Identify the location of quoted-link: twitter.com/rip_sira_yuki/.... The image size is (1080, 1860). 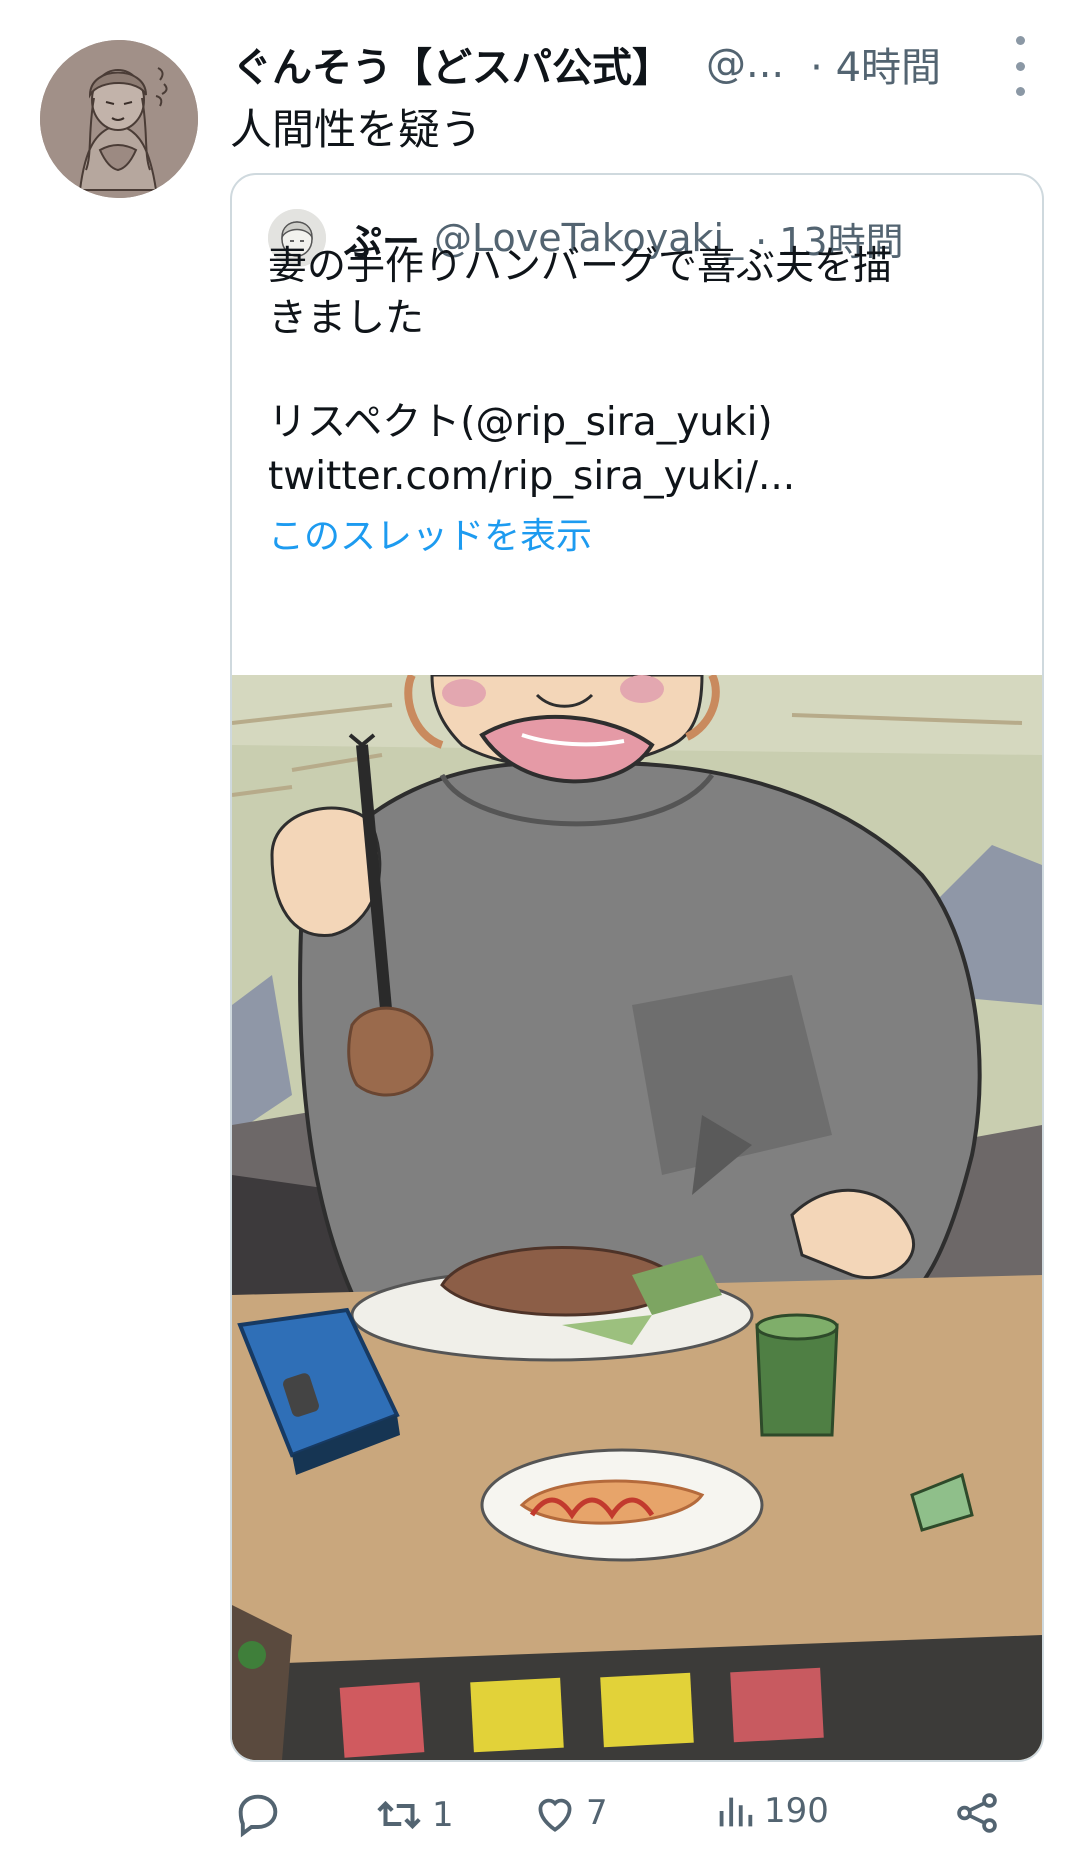
(531, 477).